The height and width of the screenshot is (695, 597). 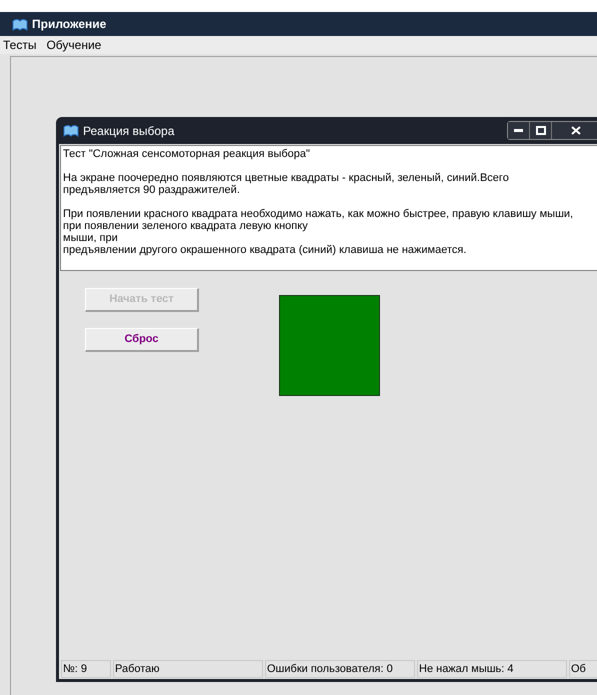 I want to click on status-panel: Работаю, so click(x=188, y=669).